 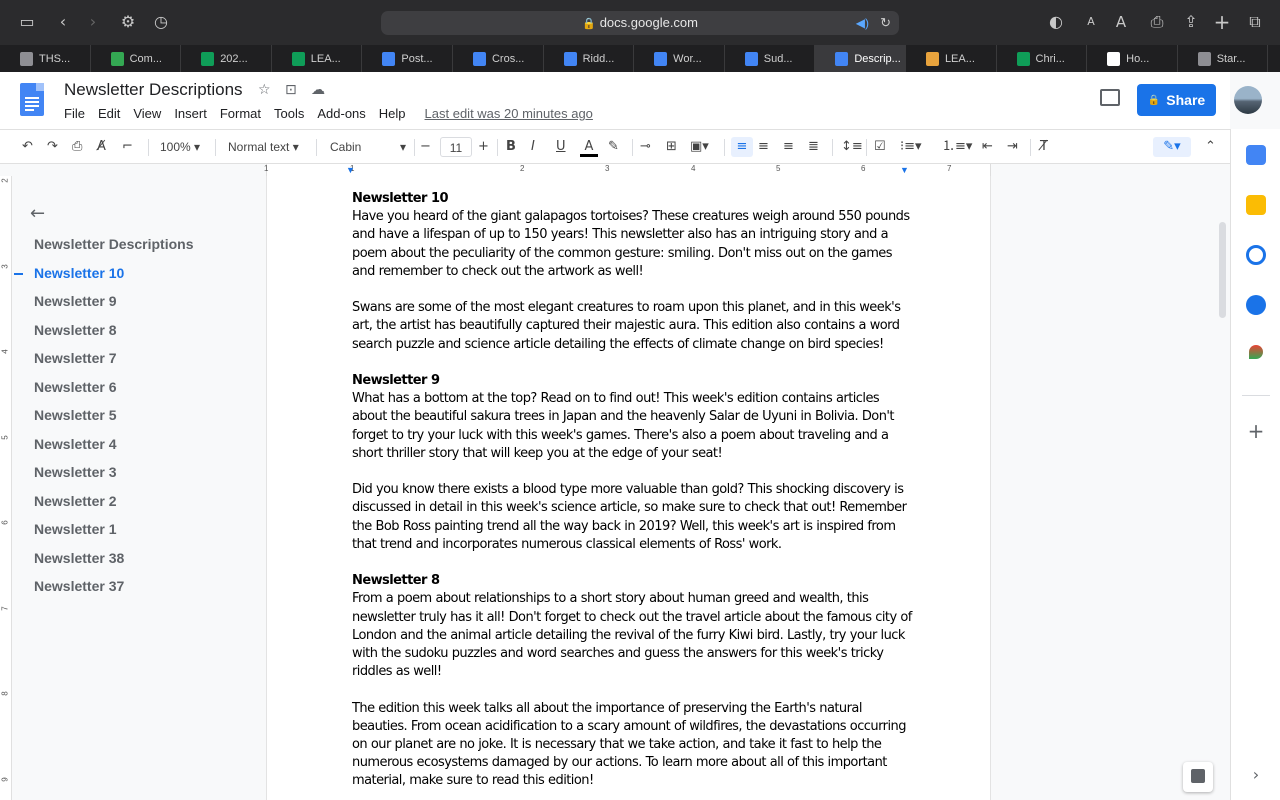 I want to click on history-icon: ◷, so click(x=161, y=22).